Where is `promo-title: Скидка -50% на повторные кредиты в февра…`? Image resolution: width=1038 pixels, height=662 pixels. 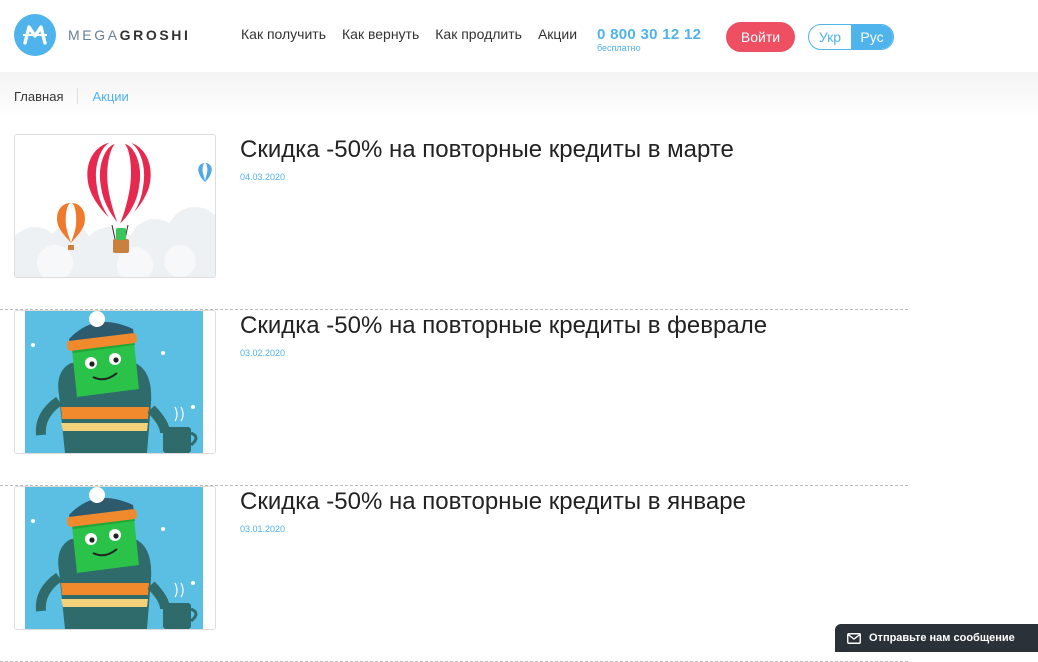
promo-title: Скидка -50% на повторные кредиты в февра… is located at coordinates (503, 326).